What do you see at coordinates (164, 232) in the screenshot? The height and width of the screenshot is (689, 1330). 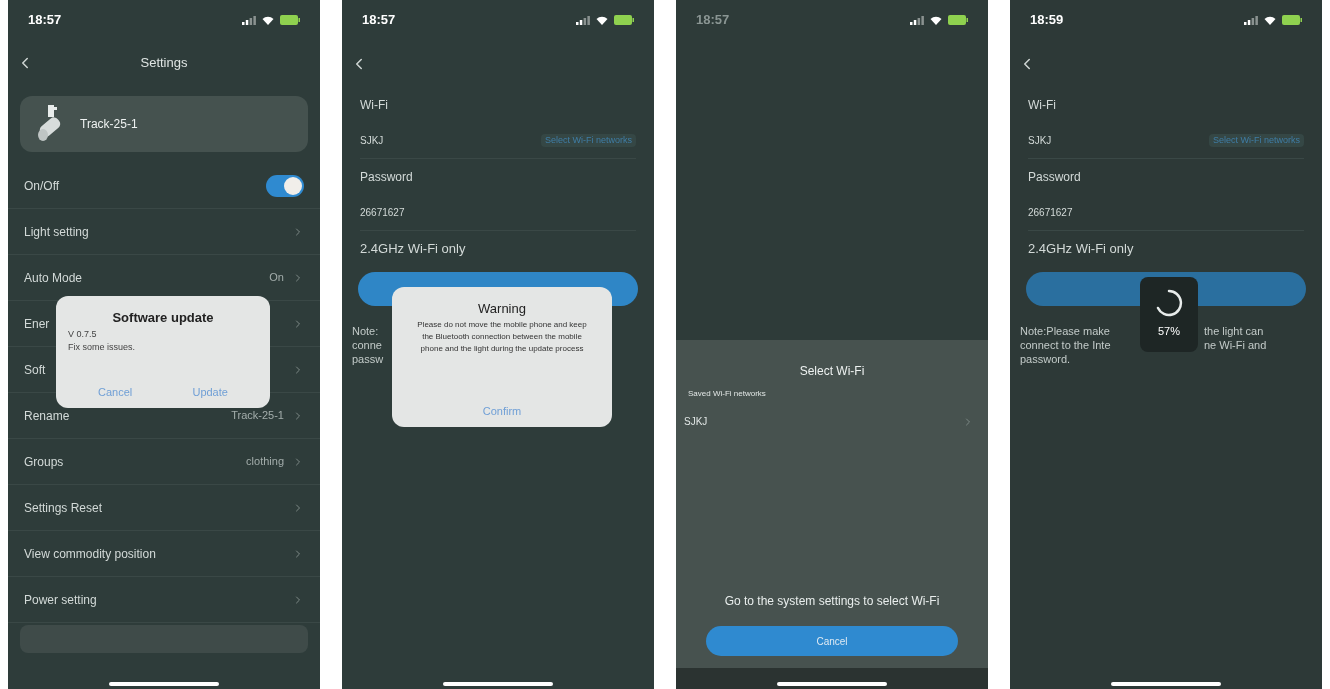 I see `settings-row: Light setting` at bounding box center [164, 232].